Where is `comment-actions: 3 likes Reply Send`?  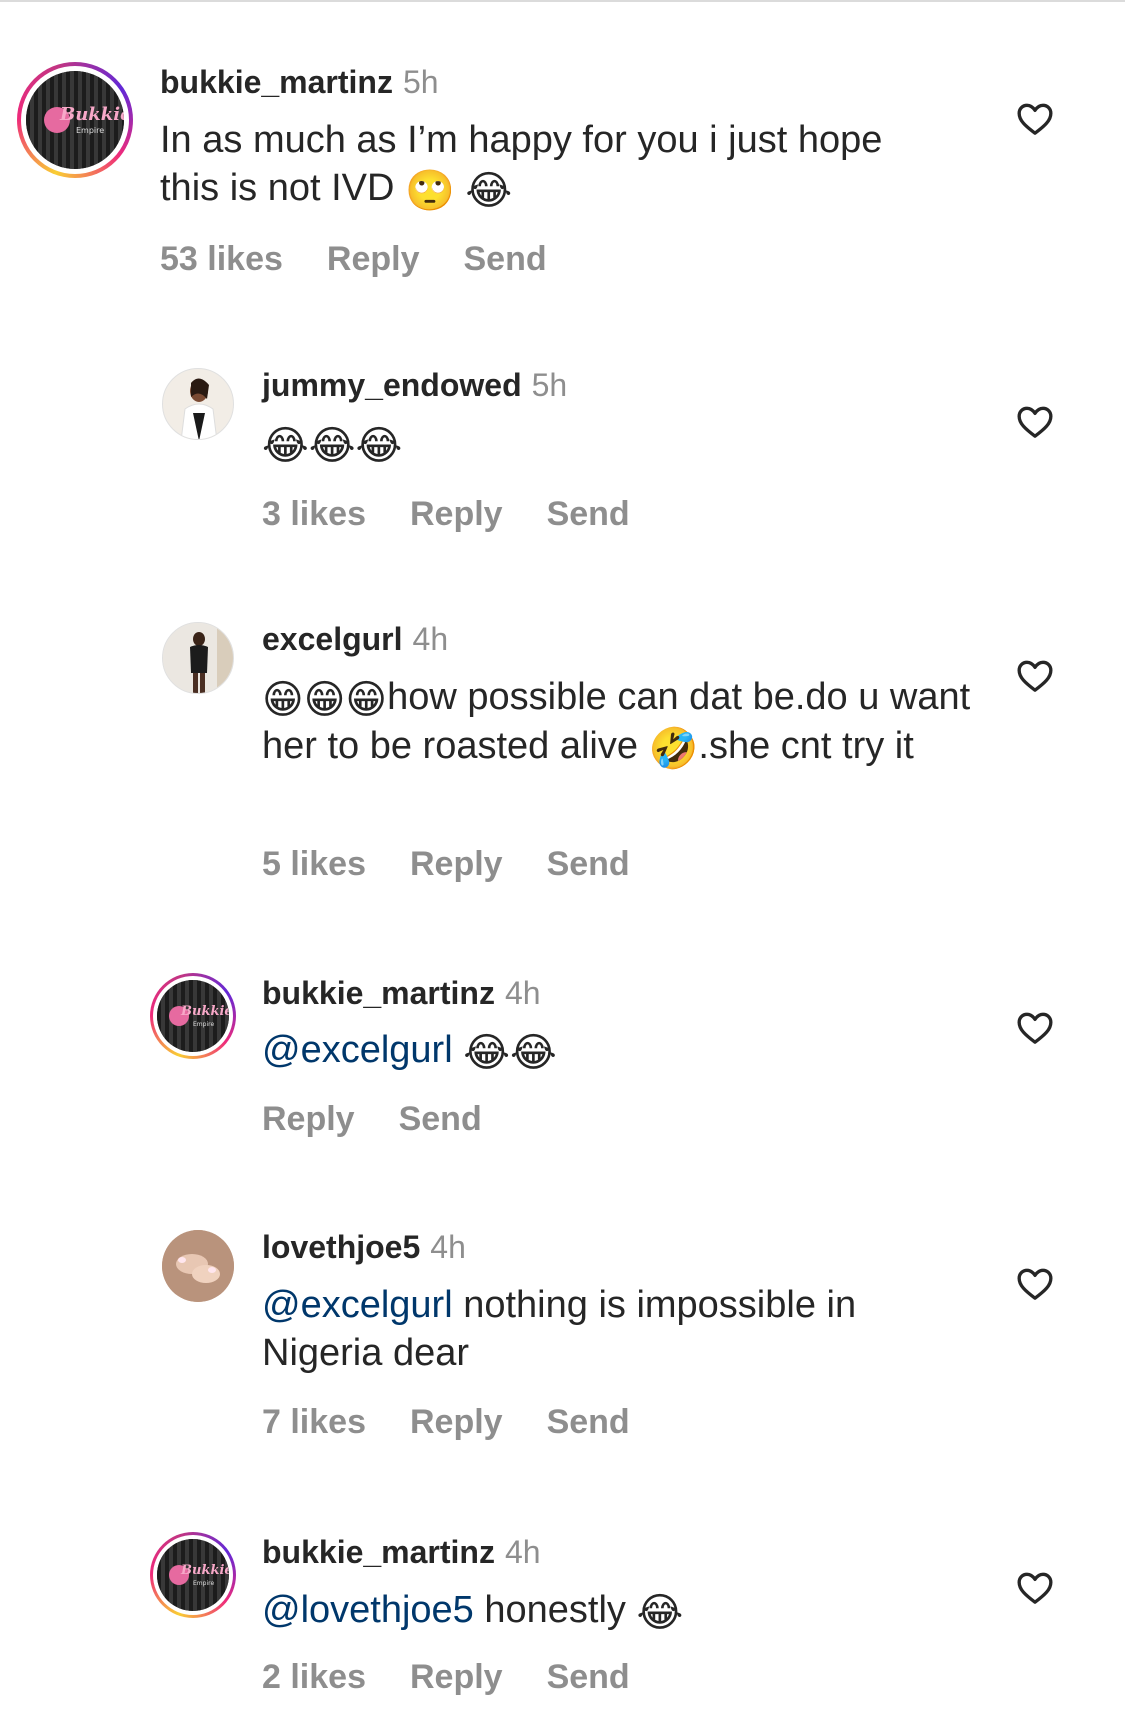 comment-actions: 3 likes Reply Send is located at coordinates (468, 514).